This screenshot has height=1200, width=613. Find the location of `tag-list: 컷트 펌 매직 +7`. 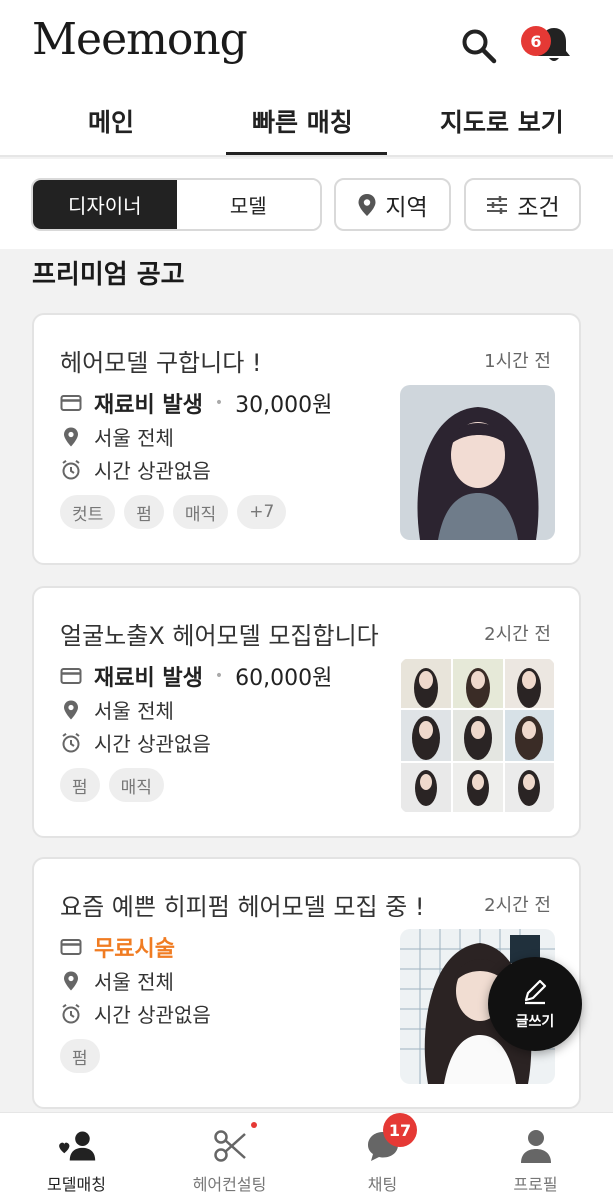

tag-list: 컷트 펌 매직 +7 is located at coordinates (173, 512).